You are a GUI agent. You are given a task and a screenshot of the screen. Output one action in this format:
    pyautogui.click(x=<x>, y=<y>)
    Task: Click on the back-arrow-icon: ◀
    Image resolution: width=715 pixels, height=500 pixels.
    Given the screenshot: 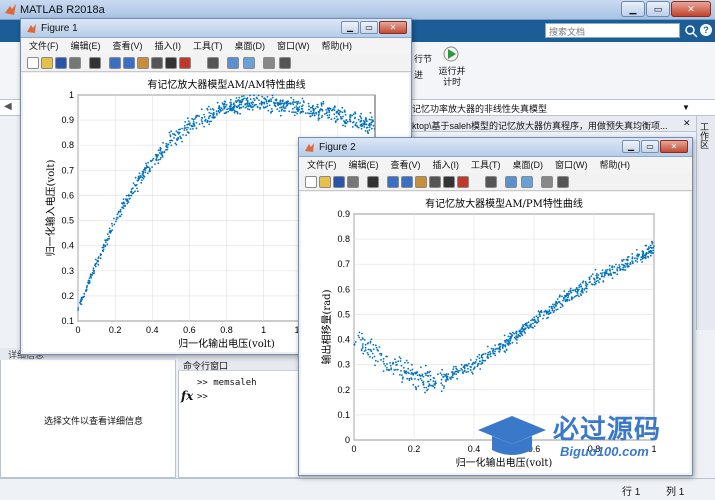 What is the action you would take?
    pyautogui.click(x=8, y=106)
    